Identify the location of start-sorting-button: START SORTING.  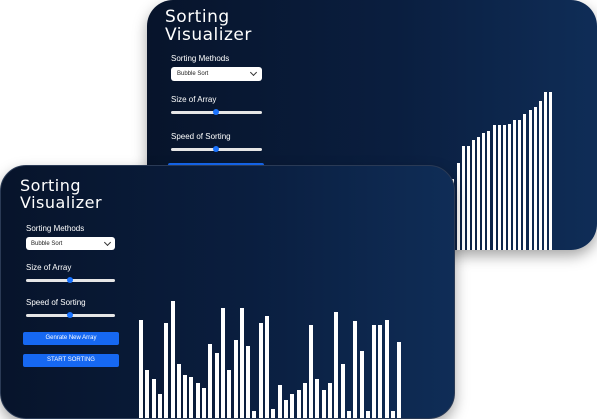
(71, 360).